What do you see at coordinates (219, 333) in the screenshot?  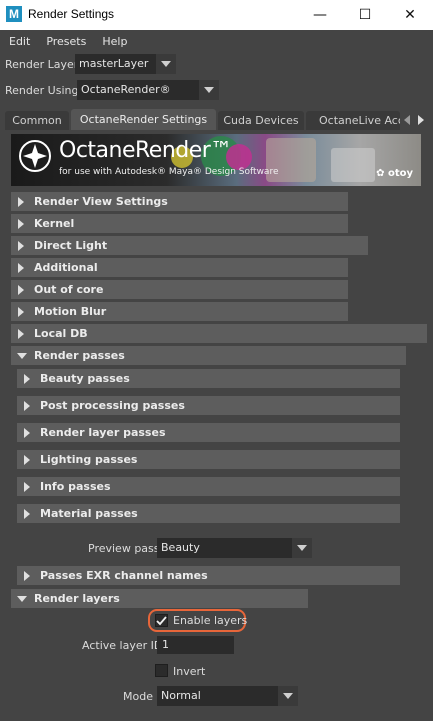 I see `section-local-db: Local DB` at bounding box center [219, 333].